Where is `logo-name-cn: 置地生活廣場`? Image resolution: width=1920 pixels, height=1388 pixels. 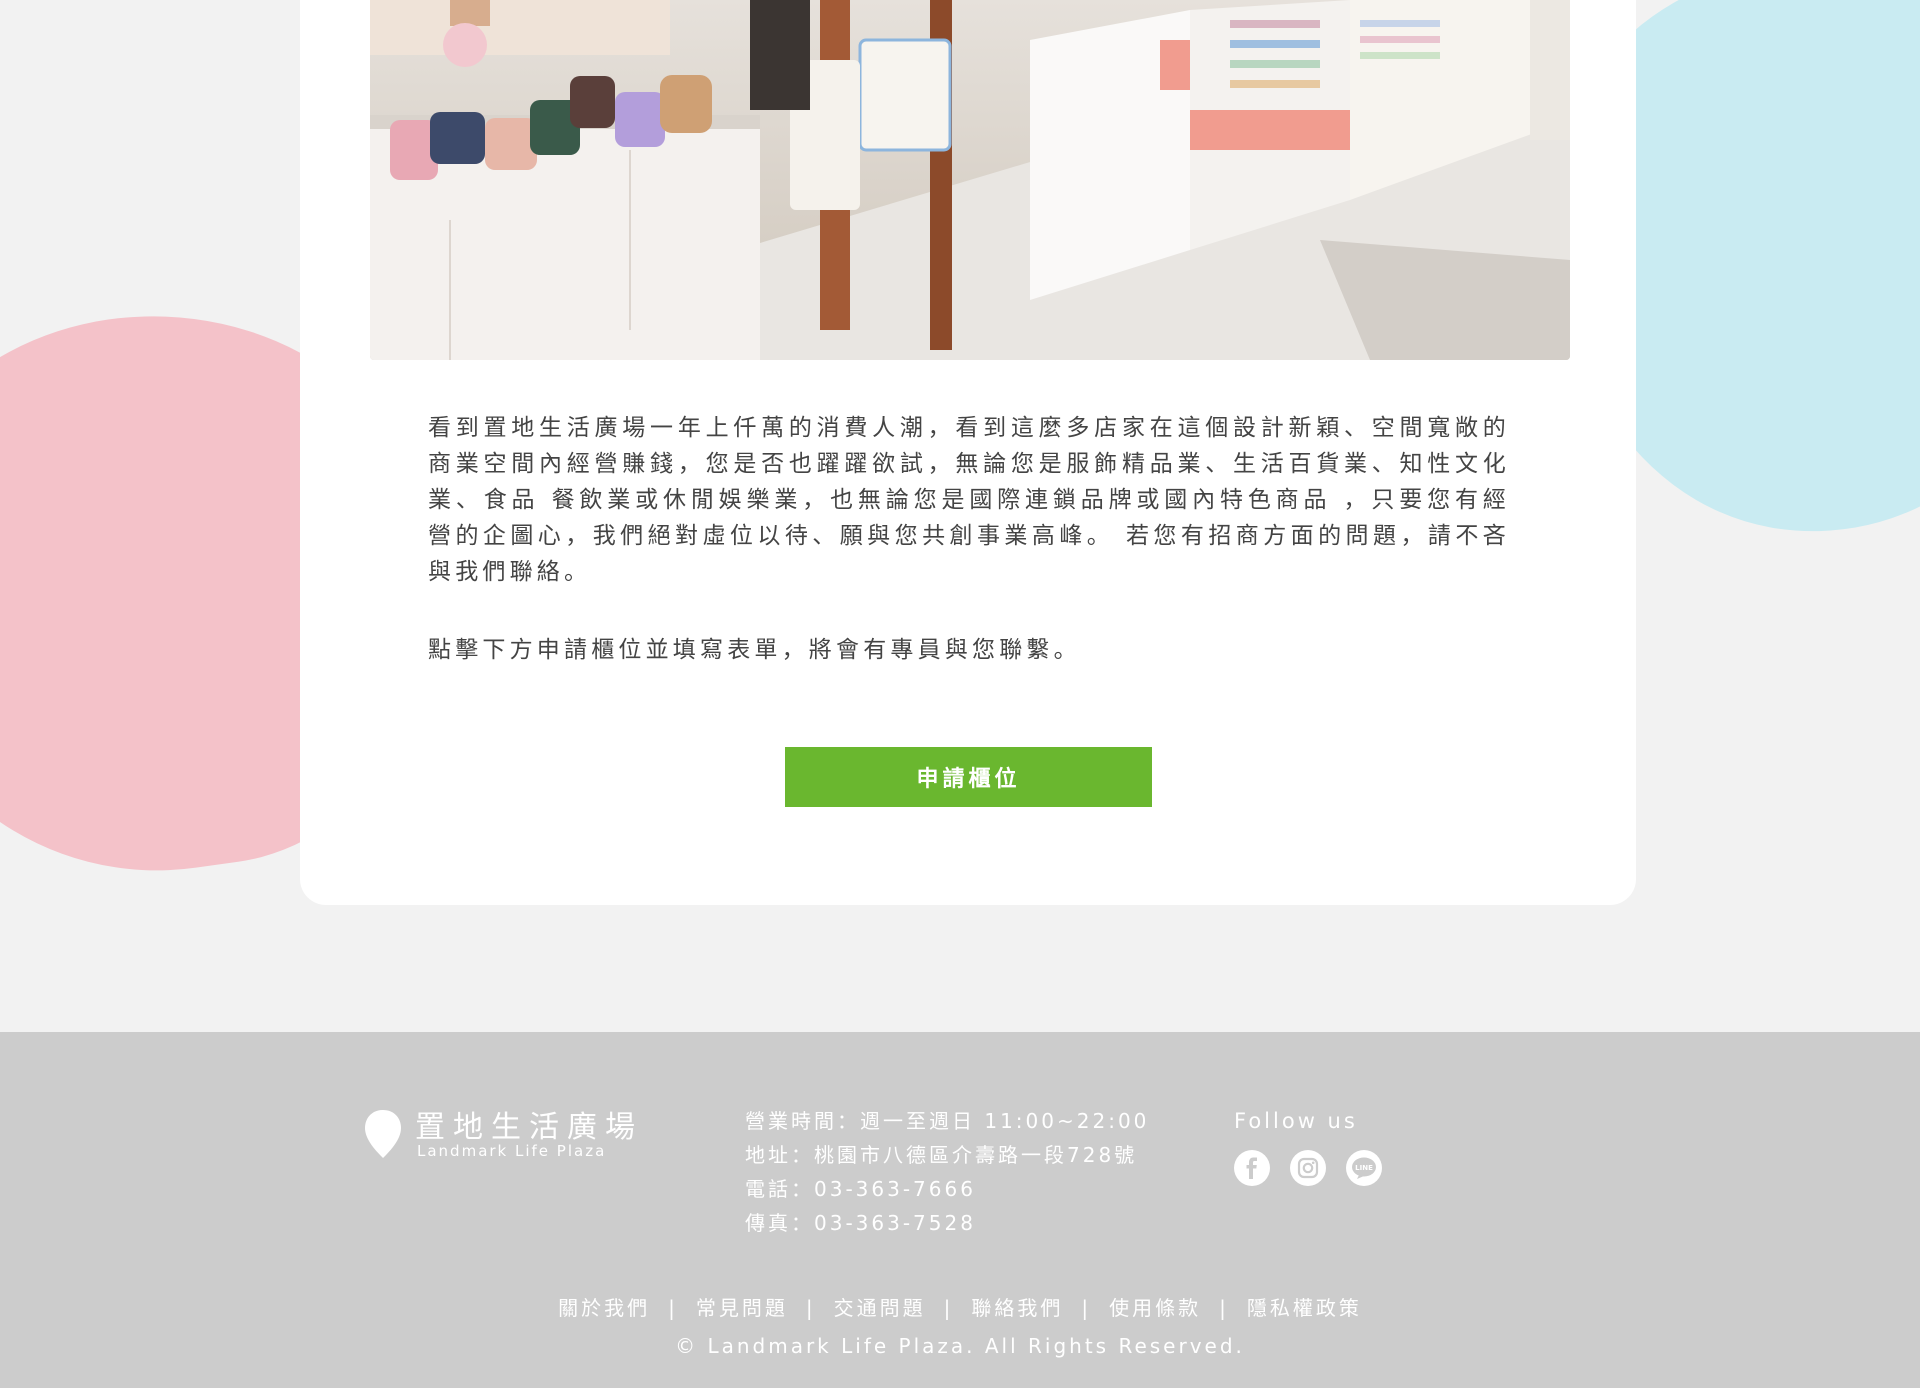 logo-name-cn: 置地生活廣場 is located at coordinates (529, 1127).